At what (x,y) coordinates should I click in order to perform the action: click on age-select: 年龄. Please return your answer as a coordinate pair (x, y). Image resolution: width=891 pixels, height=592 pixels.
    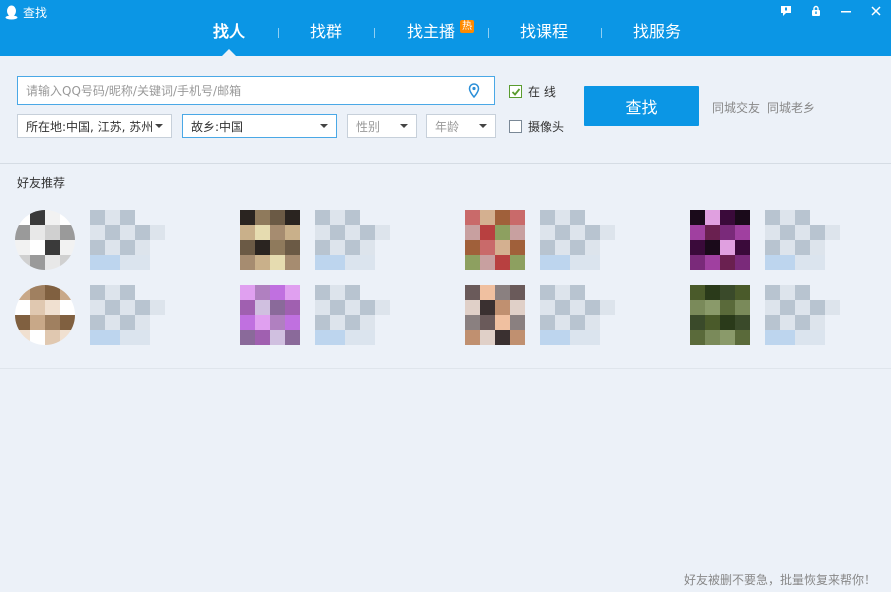
    Looking at the image, I should click on (461, 126).